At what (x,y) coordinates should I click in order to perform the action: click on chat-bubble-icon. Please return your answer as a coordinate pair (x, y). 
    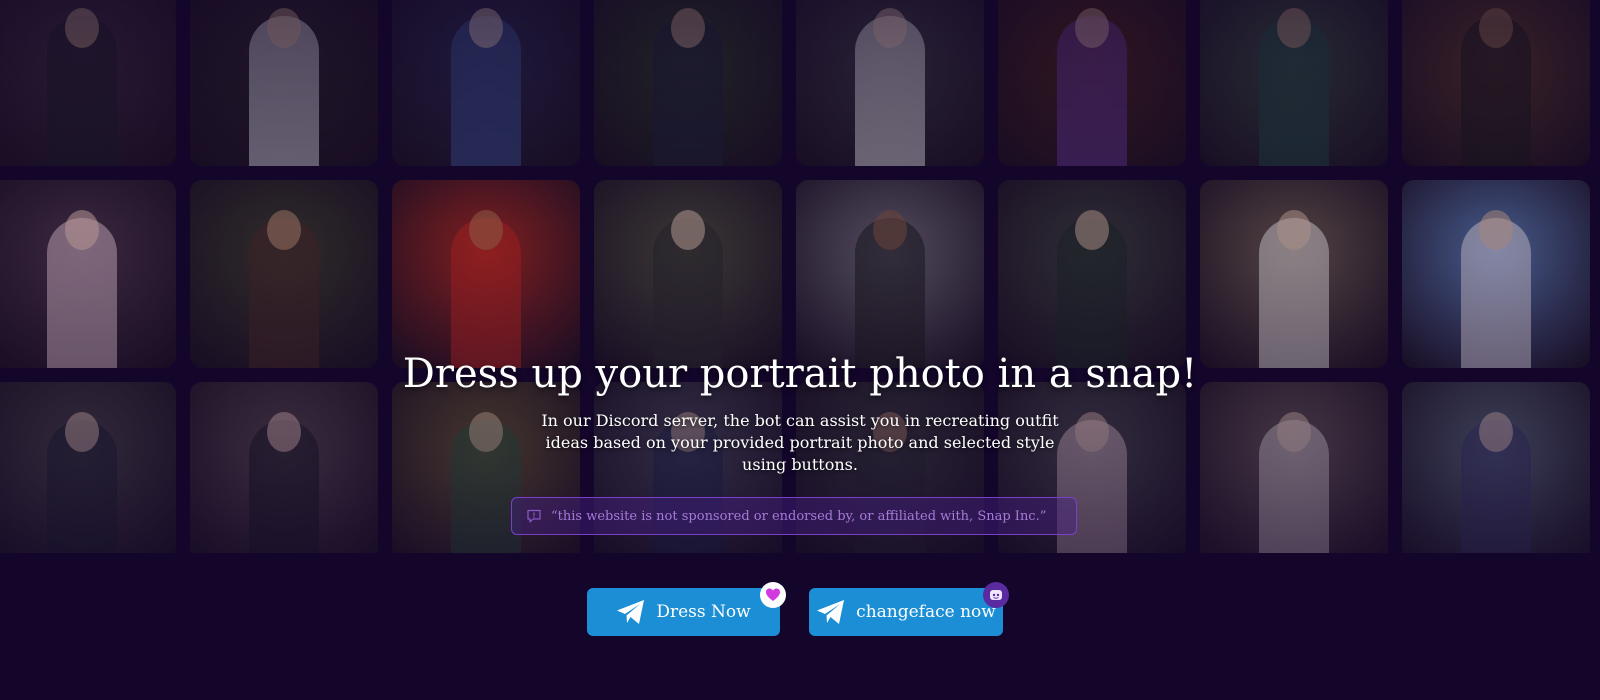
    Looking at the image, I should click on (534, 516).